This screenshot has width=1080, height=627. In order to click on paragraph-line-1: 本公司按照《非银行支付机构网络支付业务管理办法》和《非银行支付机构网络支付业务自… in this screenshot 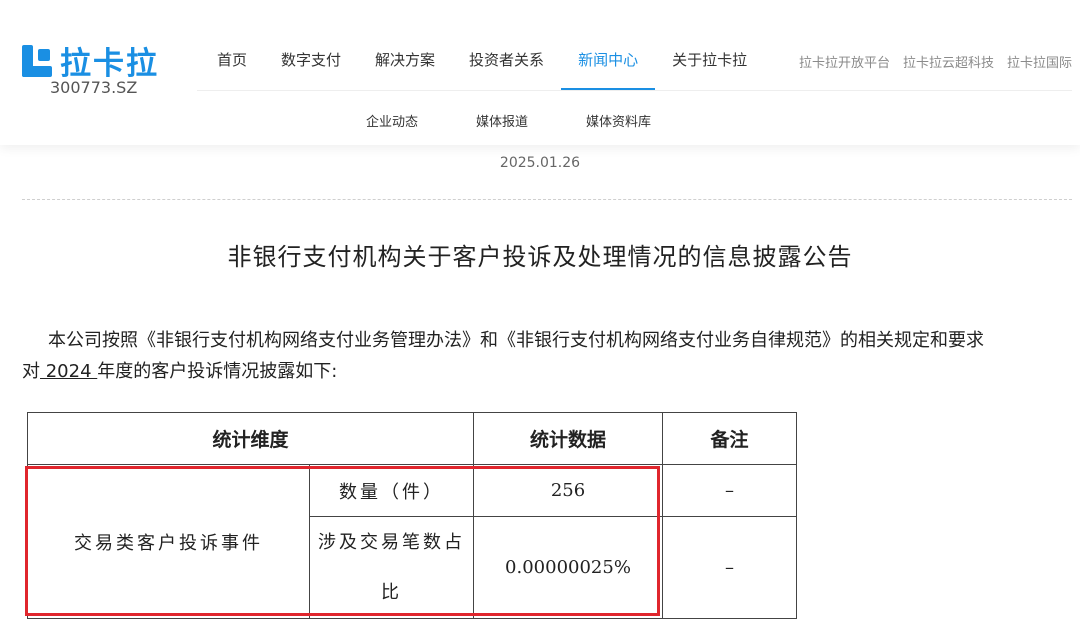, I will do `click(516, 340)`.